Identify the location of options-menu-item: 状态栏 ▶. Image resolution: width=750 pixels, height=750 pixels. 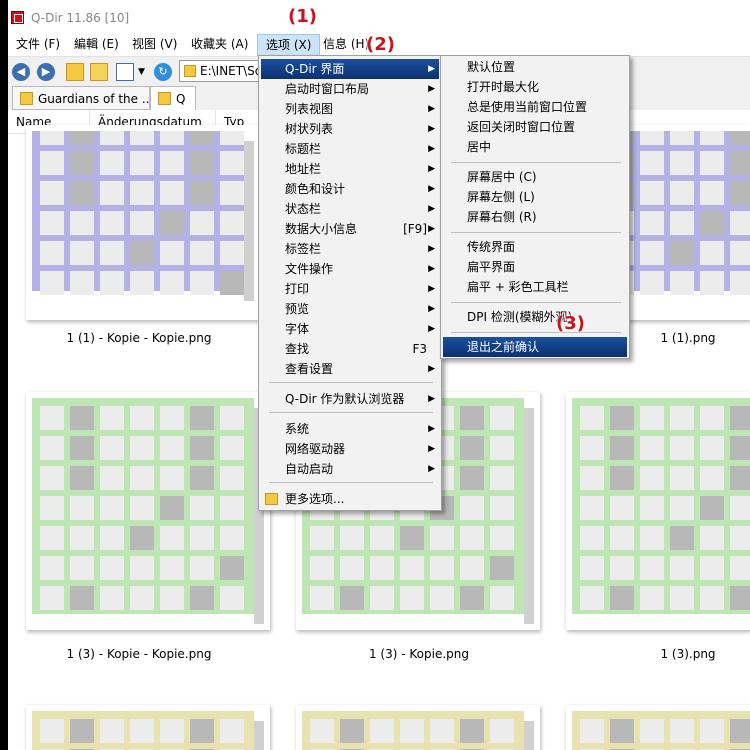
(350, 209).